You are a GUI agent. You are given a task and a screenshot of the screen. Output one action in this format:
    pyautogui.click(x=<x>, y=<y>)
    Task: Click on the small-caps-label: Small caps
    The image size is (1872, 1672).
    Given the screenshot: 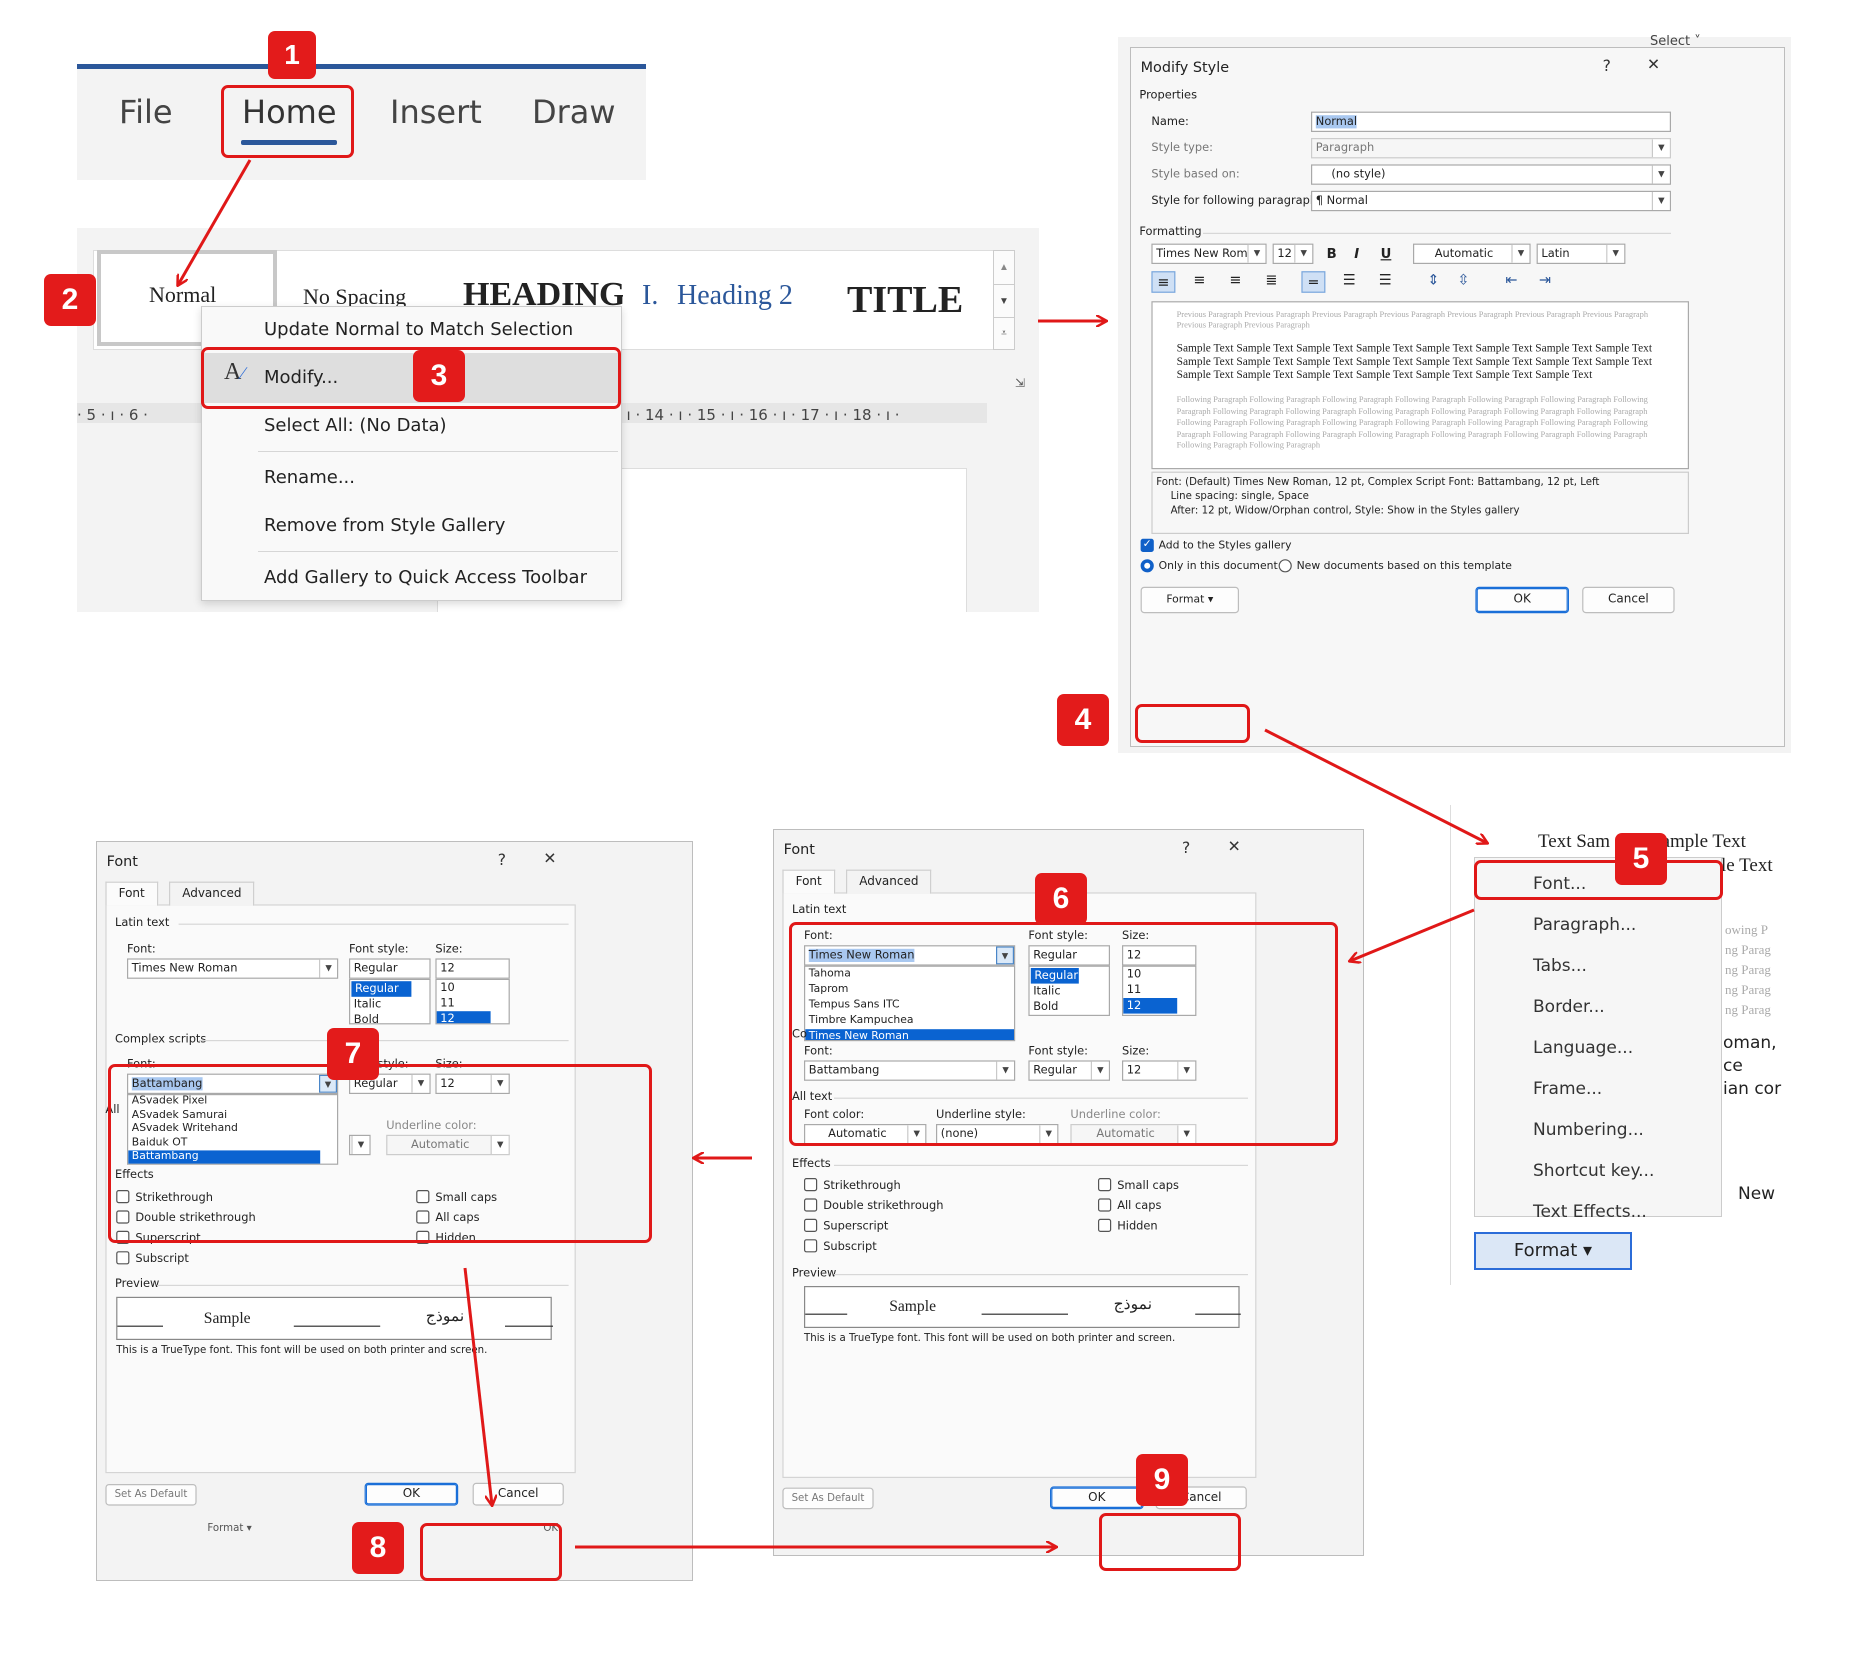 What is the action you would take?
    pyautogui.click(x=1148, y=1186)
    